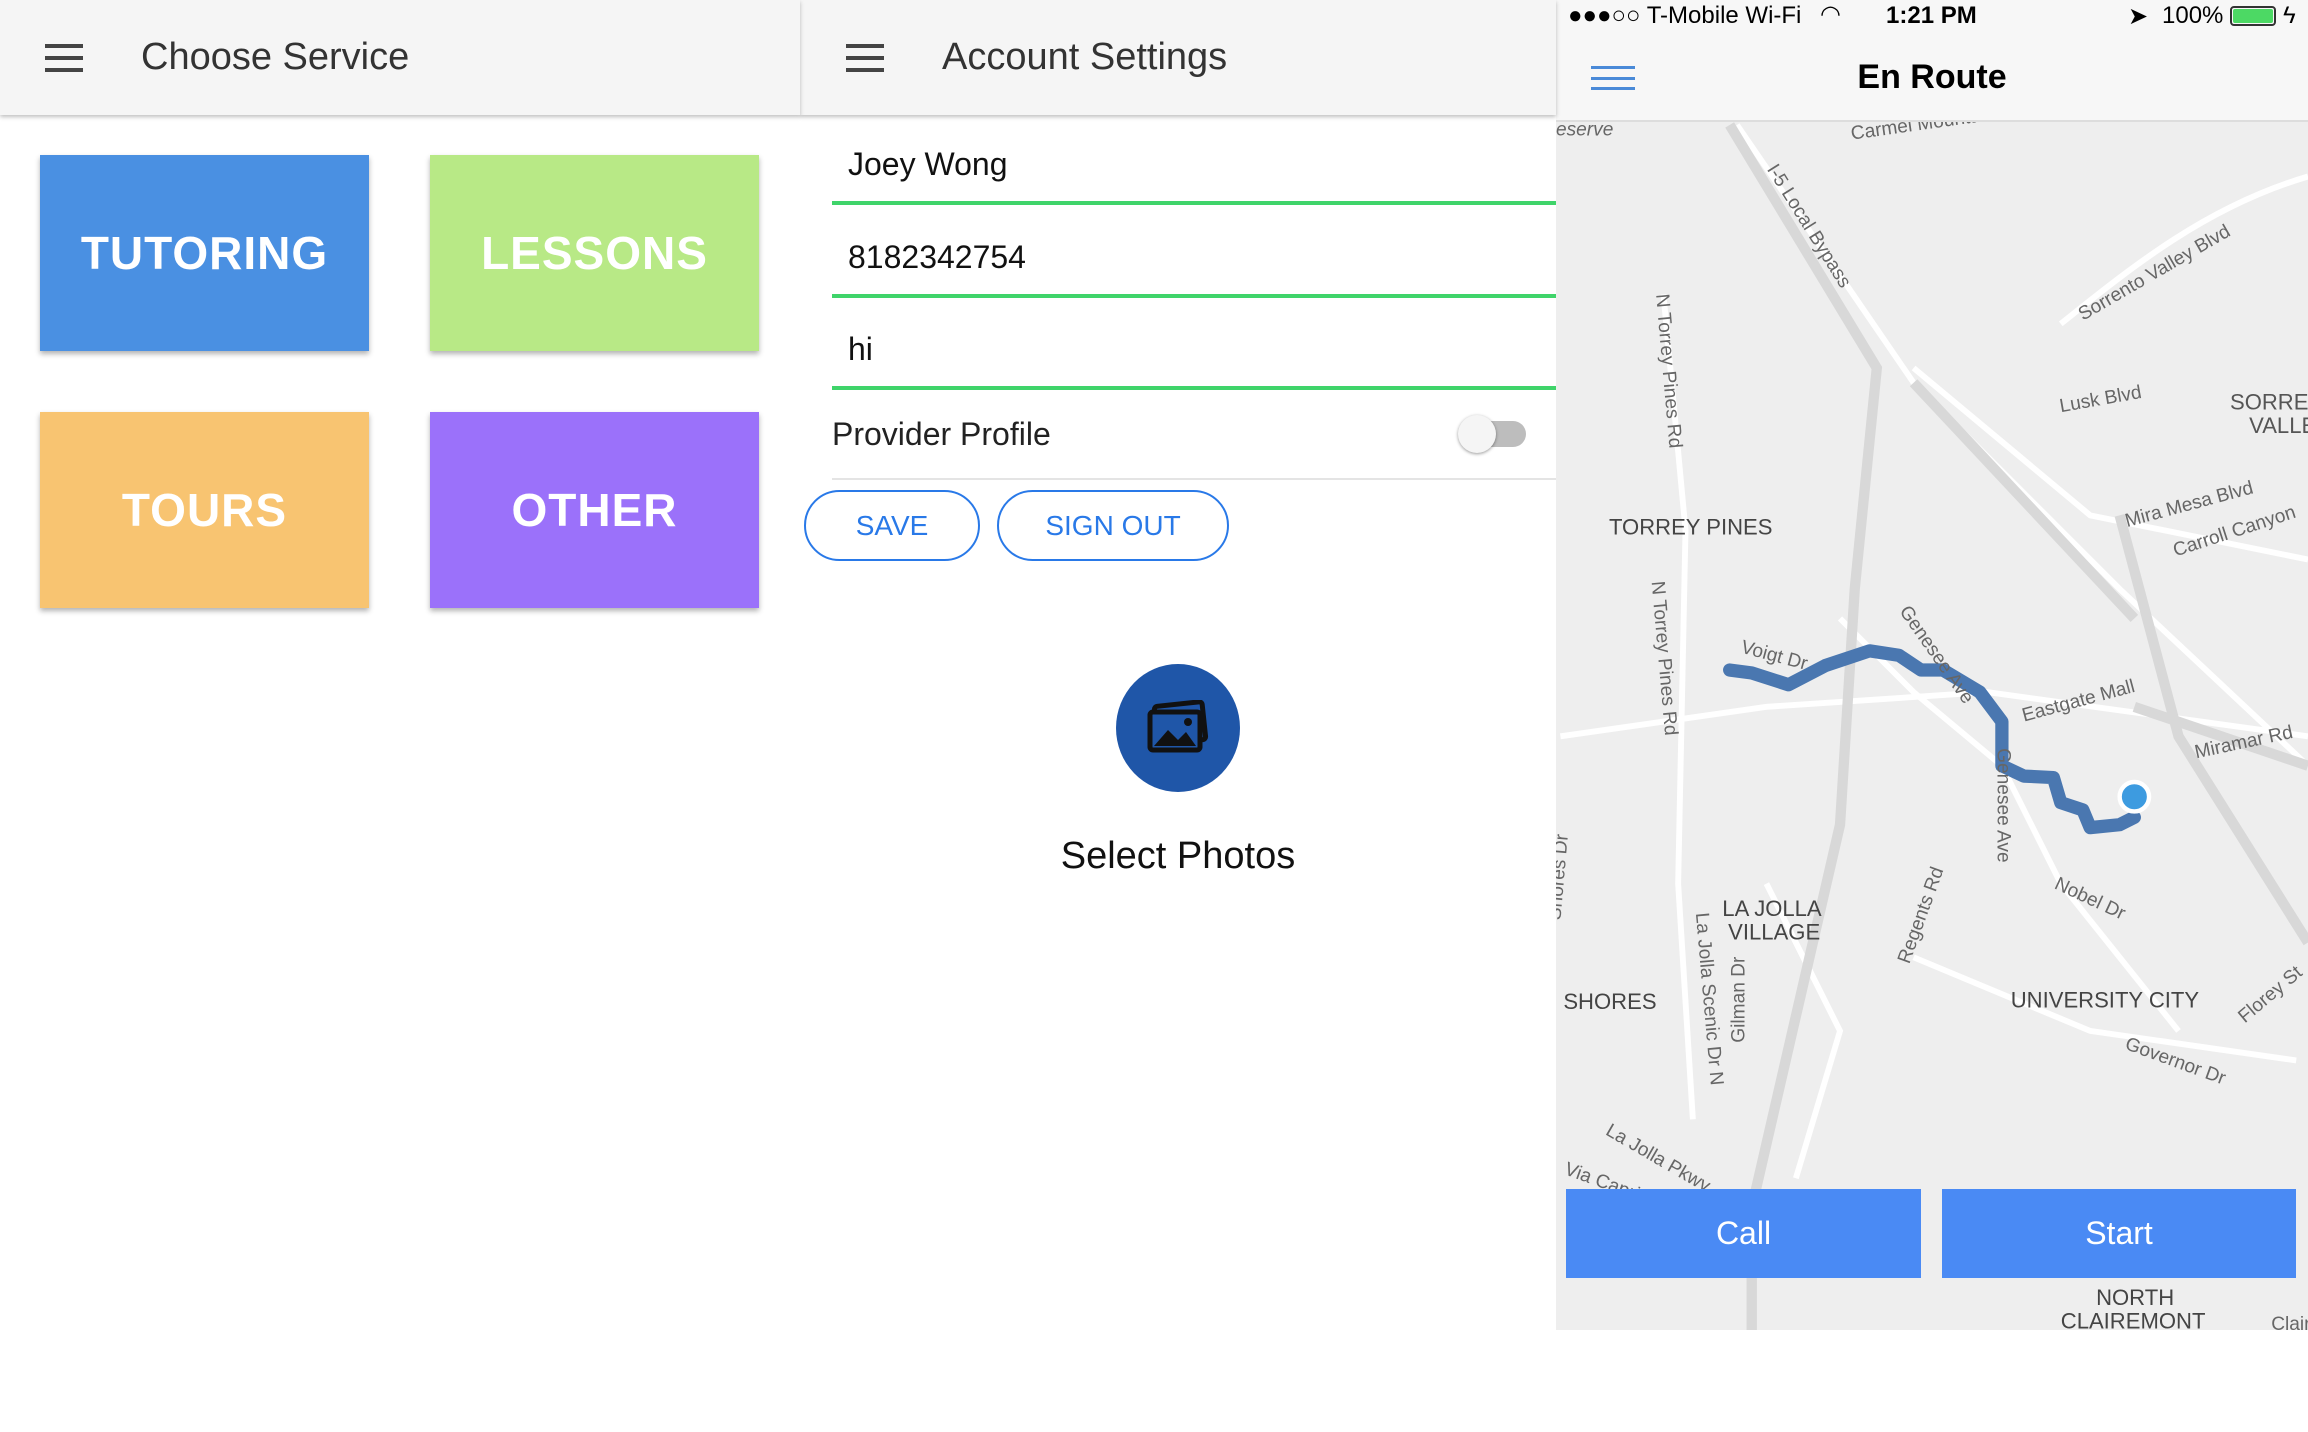 The width and height of the screenshot is (2308, 1432). Describe the element at coordinates (2193, 15) in the screenshot. I see `battery-percent: 100%` at that location.